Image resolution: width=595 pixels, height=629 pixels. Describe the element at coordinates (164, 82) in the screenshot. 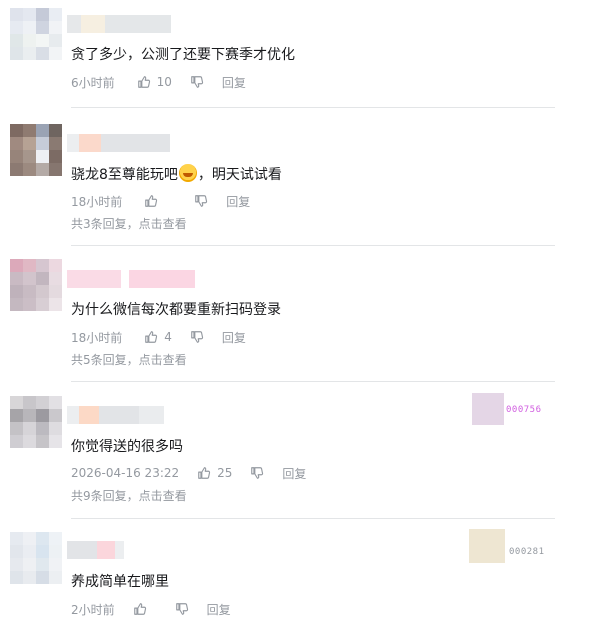

I see `like-count: 10` at that location.